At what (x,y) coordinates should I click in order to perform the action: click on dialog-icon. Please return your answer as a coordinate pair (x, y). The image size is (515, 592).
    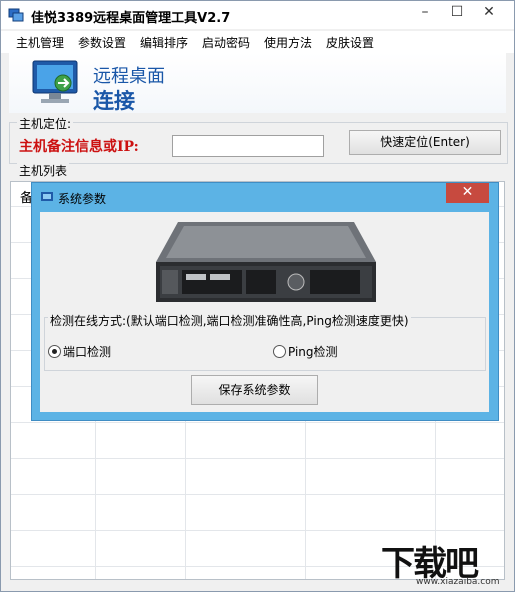
    Looking at the image, I should click on (47, 196).